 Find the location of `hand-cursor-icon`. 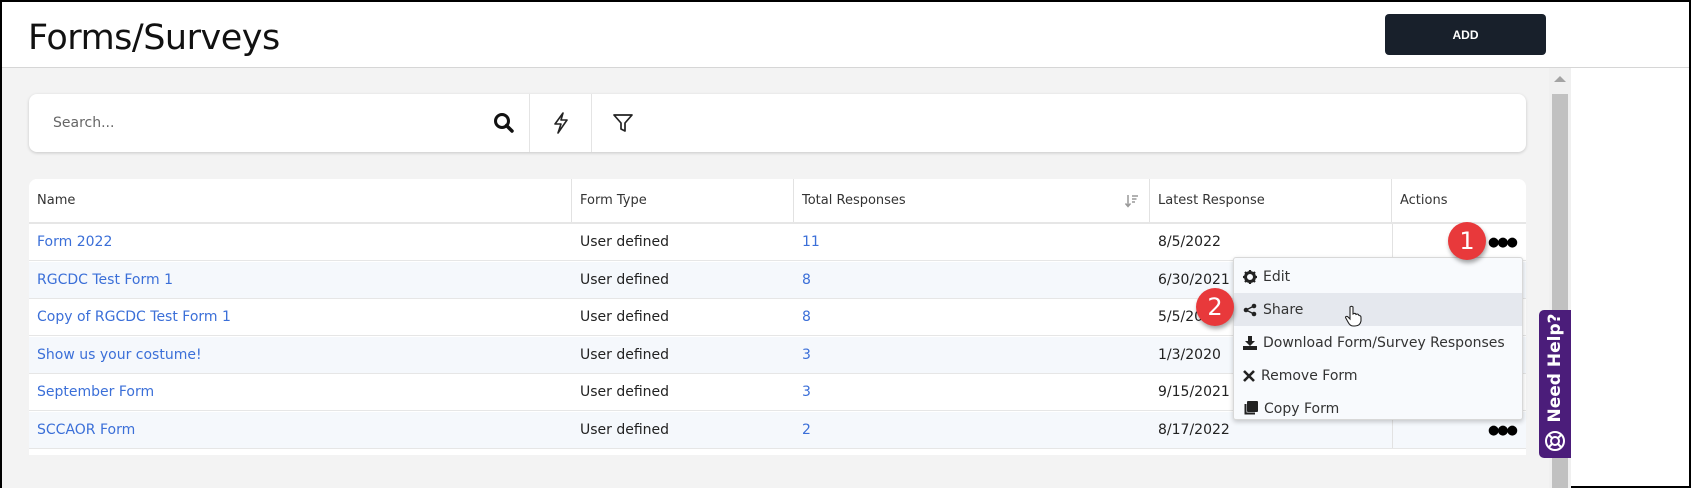

hand-cursor-icon is located at coordinates (1353, 316).